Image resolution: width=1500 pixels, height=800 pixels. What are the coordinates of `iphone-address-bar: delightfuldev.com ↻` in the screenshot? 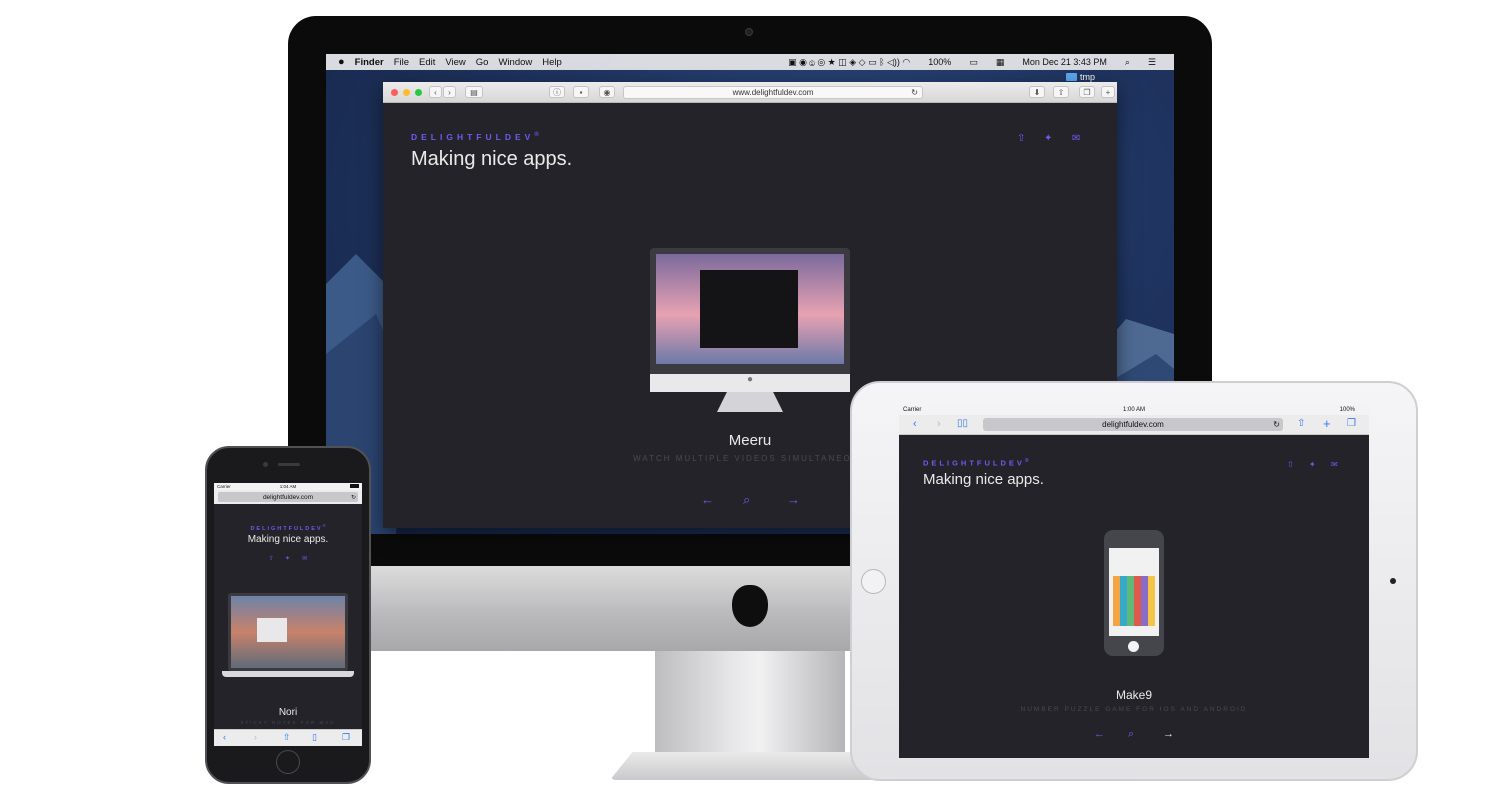 It's located at (288, 497).